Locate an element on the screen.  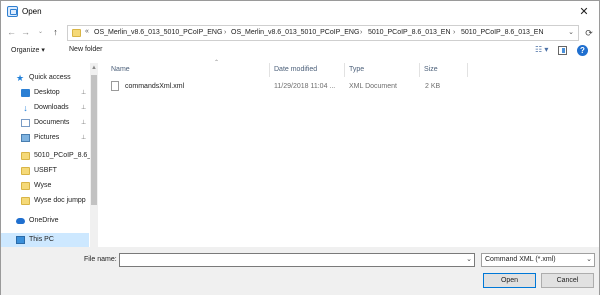
sidebar-item-label: Pictures is located at coordinates (47, 137).